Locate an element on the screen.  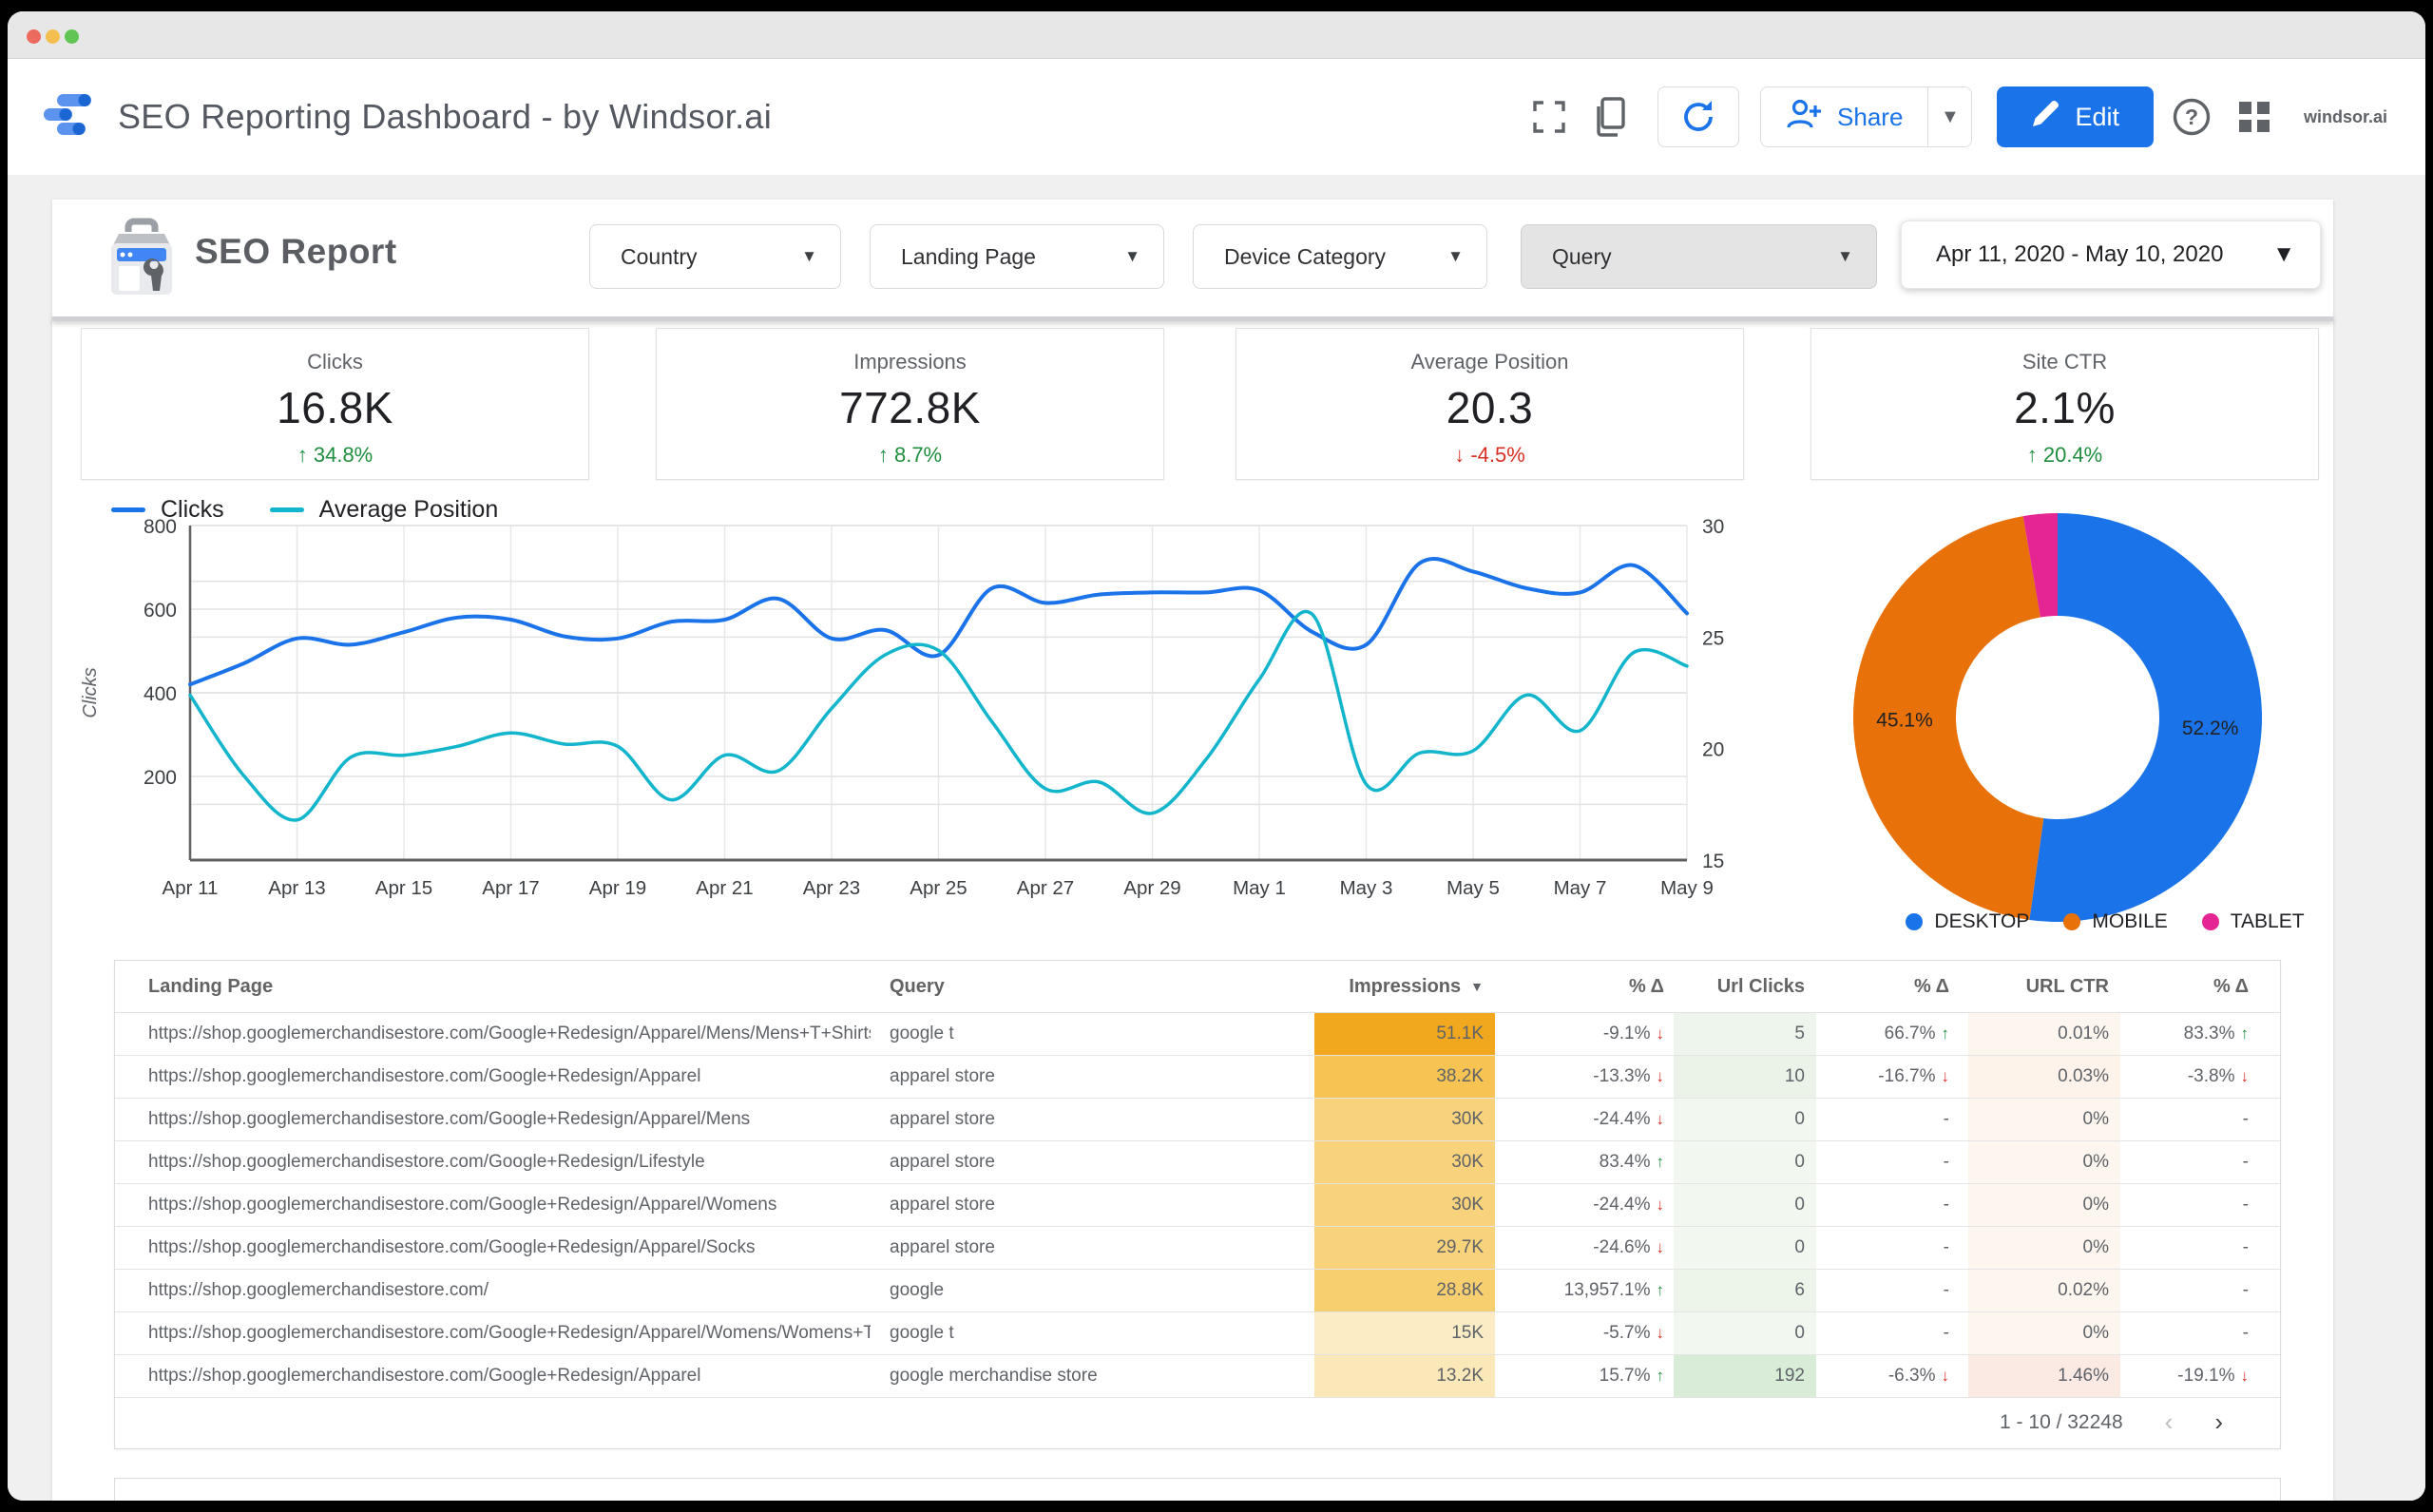
filter-chip-label: Landing Page is located at coordinates (968, 256).